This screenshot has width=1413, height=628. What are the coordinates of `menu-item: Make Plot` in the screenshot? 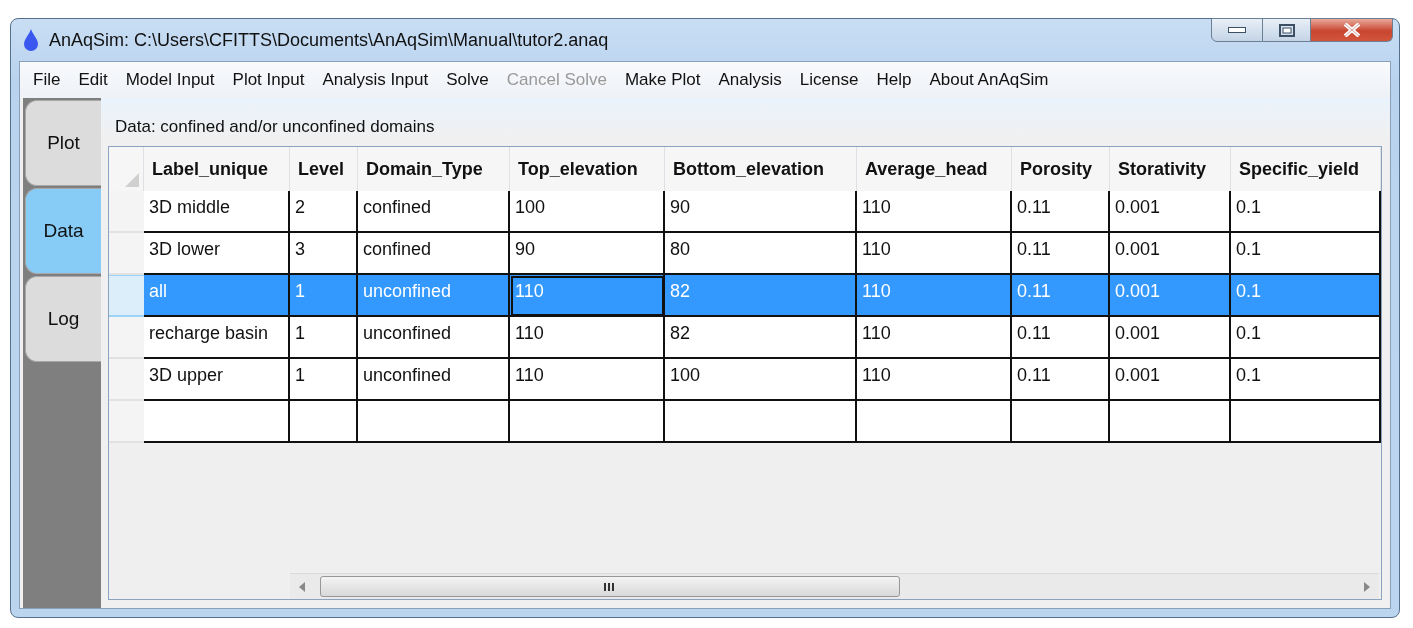 It's located at (662, 80).